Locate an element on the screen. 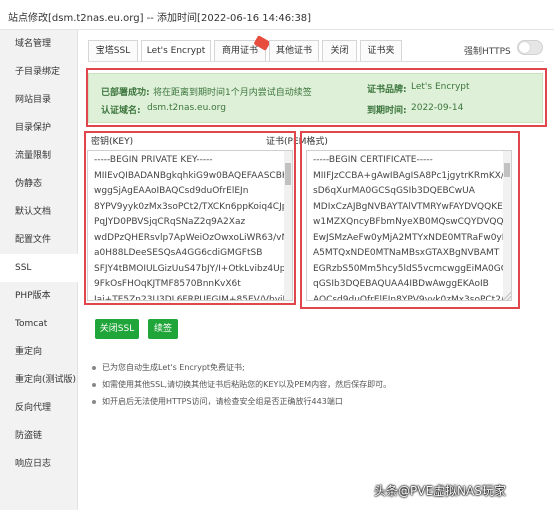  tab-bt-ssl: 宝塔SSL is located at coordinates (113, 51).